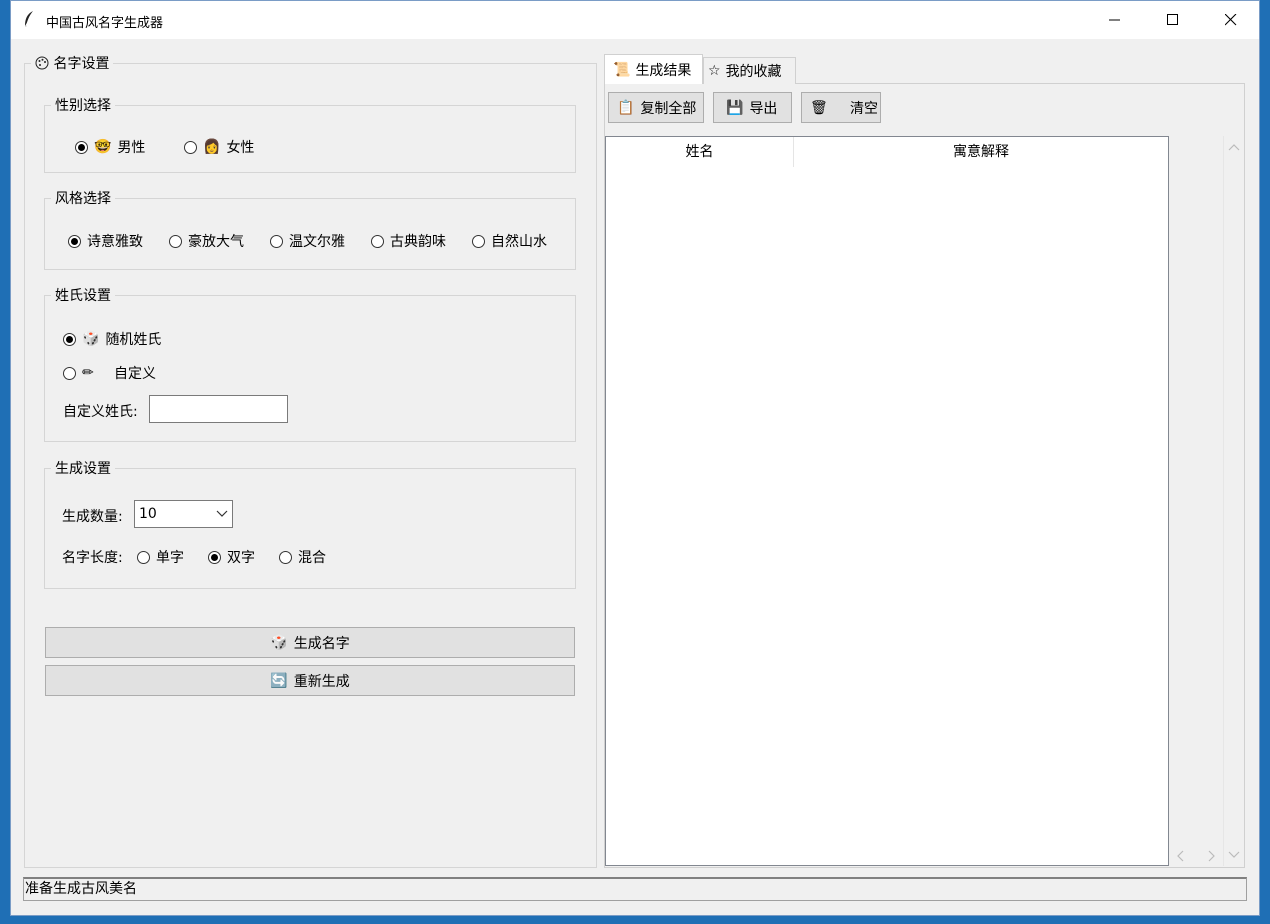 Image resolution: width=1270 pixels, height=924 pixels. Describe the element at coordinates (222, 519) in the screenshot. I see `chevron-down-icon` at that location.